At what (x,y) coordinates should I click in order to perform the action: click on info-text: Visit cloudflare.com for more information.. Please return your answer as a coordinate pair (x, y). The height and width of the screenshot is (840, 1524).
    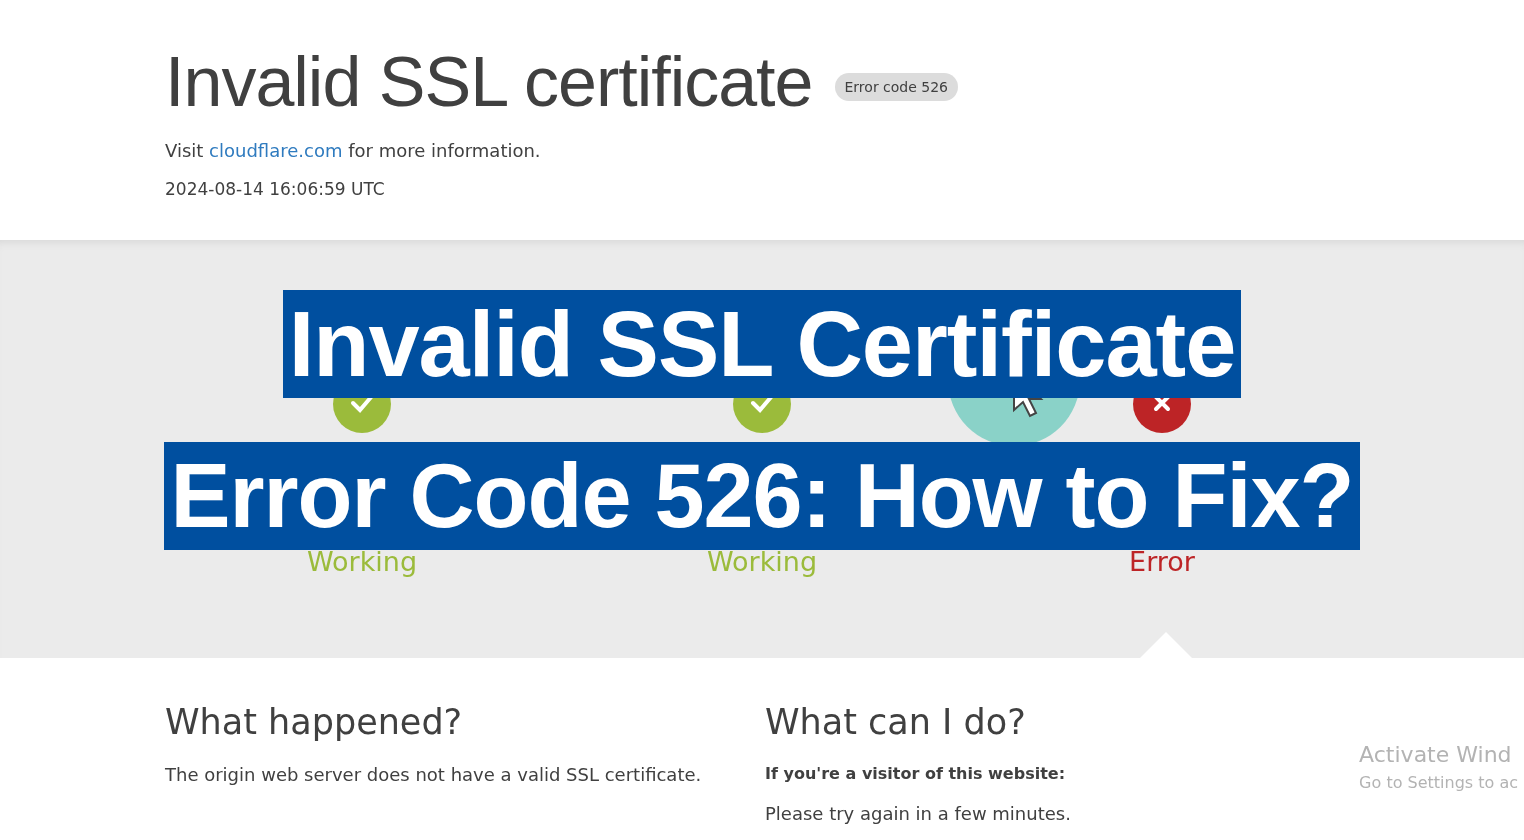
    Looking at the image, I should click on (353, 150).